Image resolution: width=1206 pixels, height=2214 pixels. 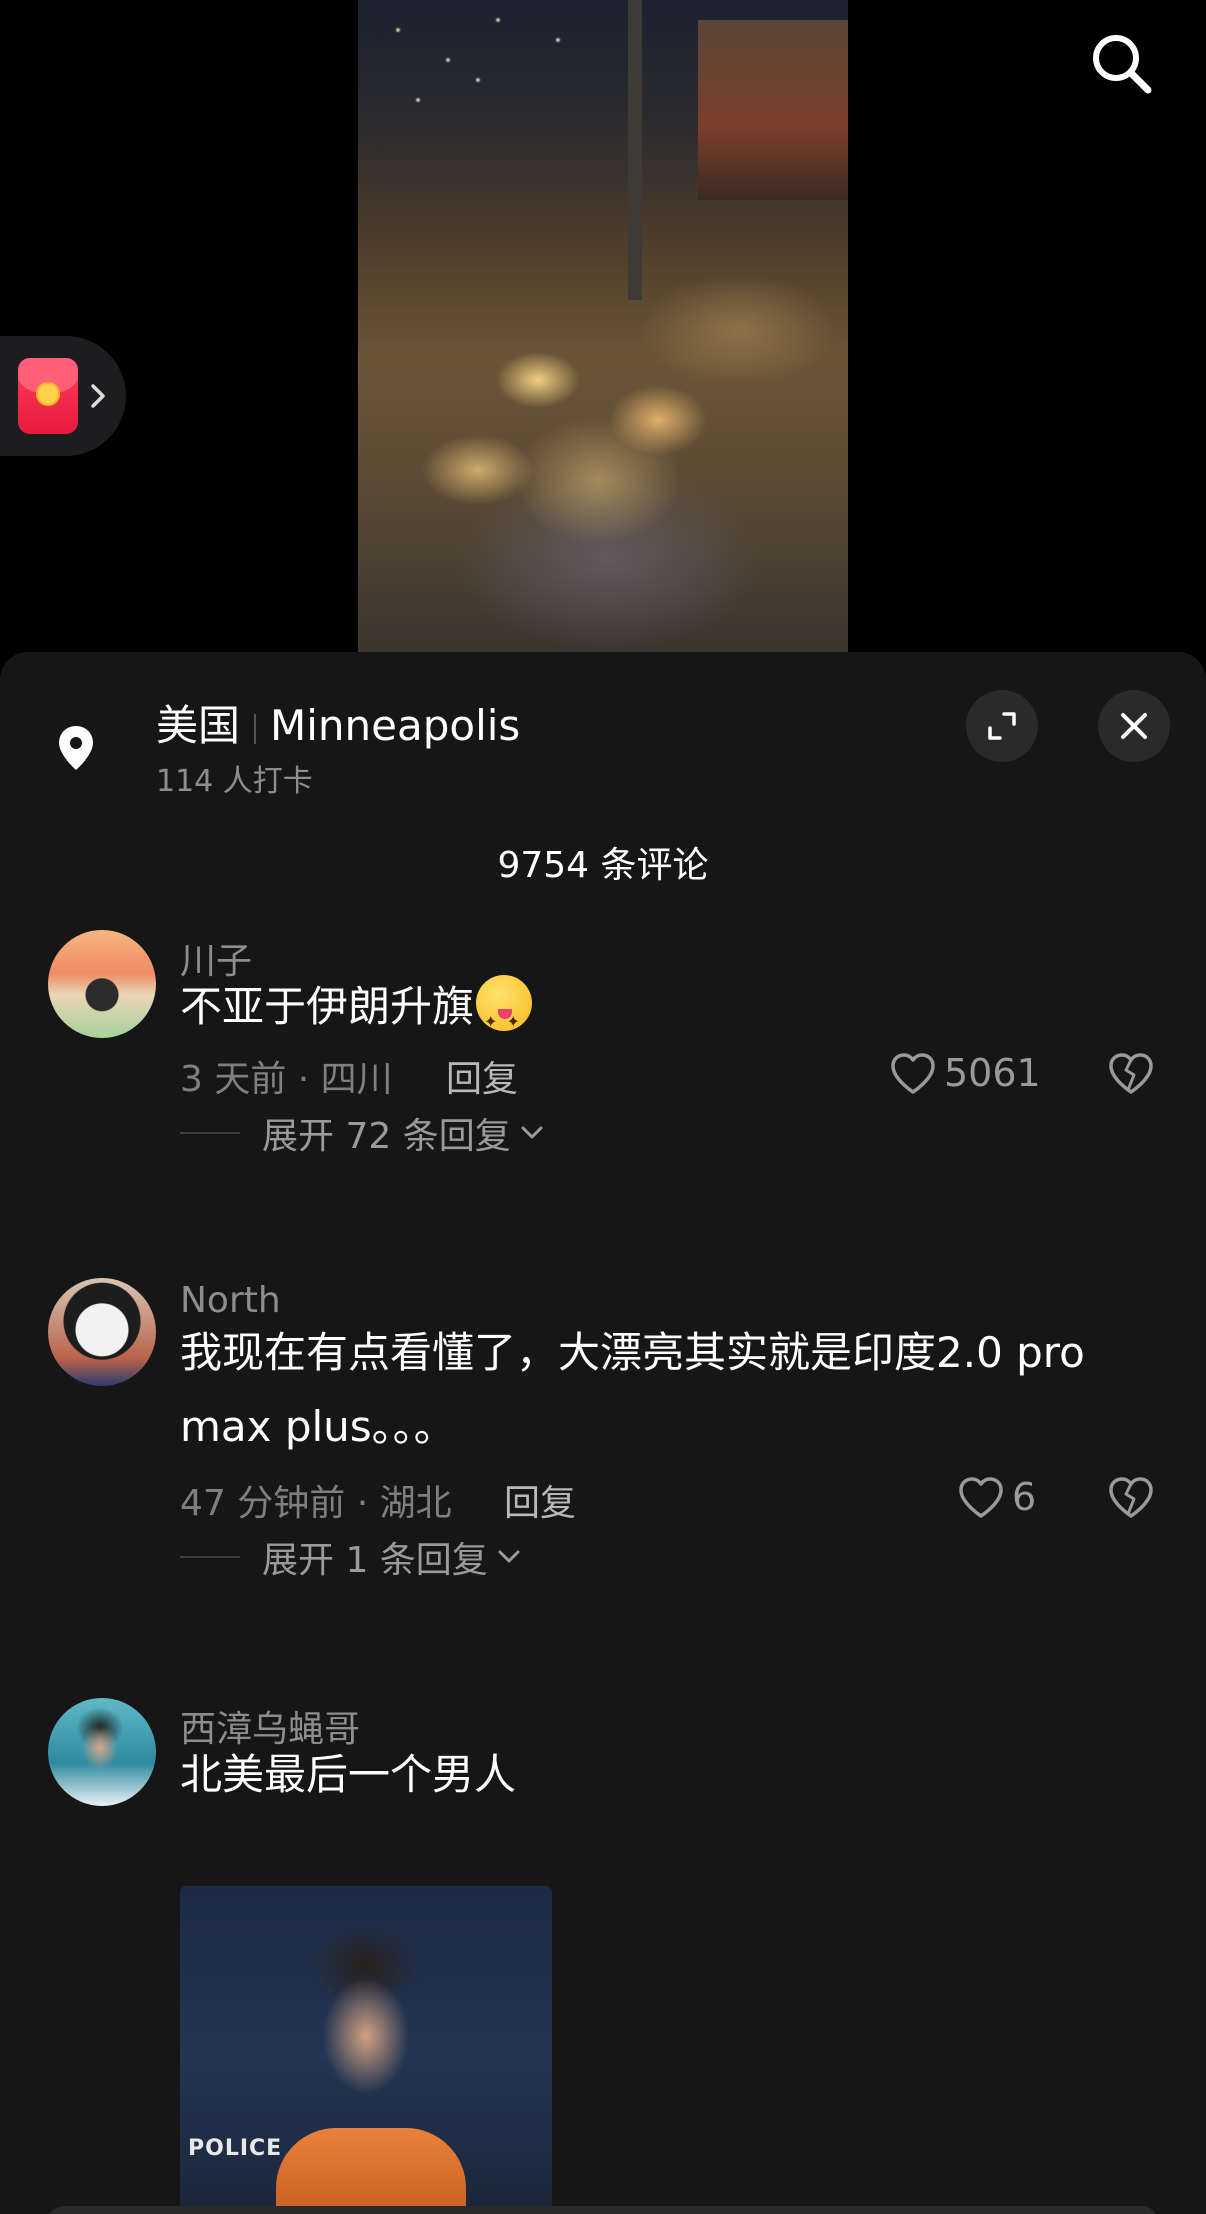 What do you see at coordinates (1024, 1497) in the screenshot?
I see `like-count: 6` at bounding box center [1024, 1497].